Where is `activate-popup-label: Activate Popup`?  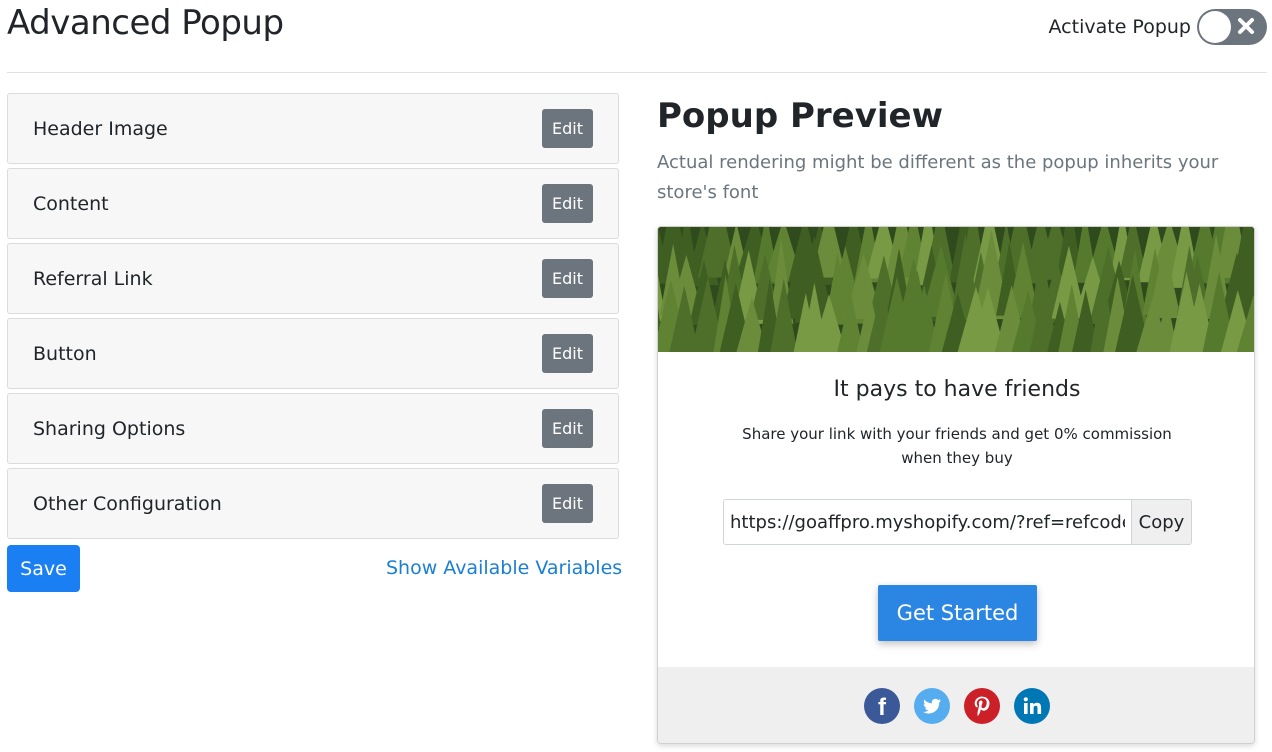
activate-popup-label: Activate Popup is located at coordinates (1119, 27).